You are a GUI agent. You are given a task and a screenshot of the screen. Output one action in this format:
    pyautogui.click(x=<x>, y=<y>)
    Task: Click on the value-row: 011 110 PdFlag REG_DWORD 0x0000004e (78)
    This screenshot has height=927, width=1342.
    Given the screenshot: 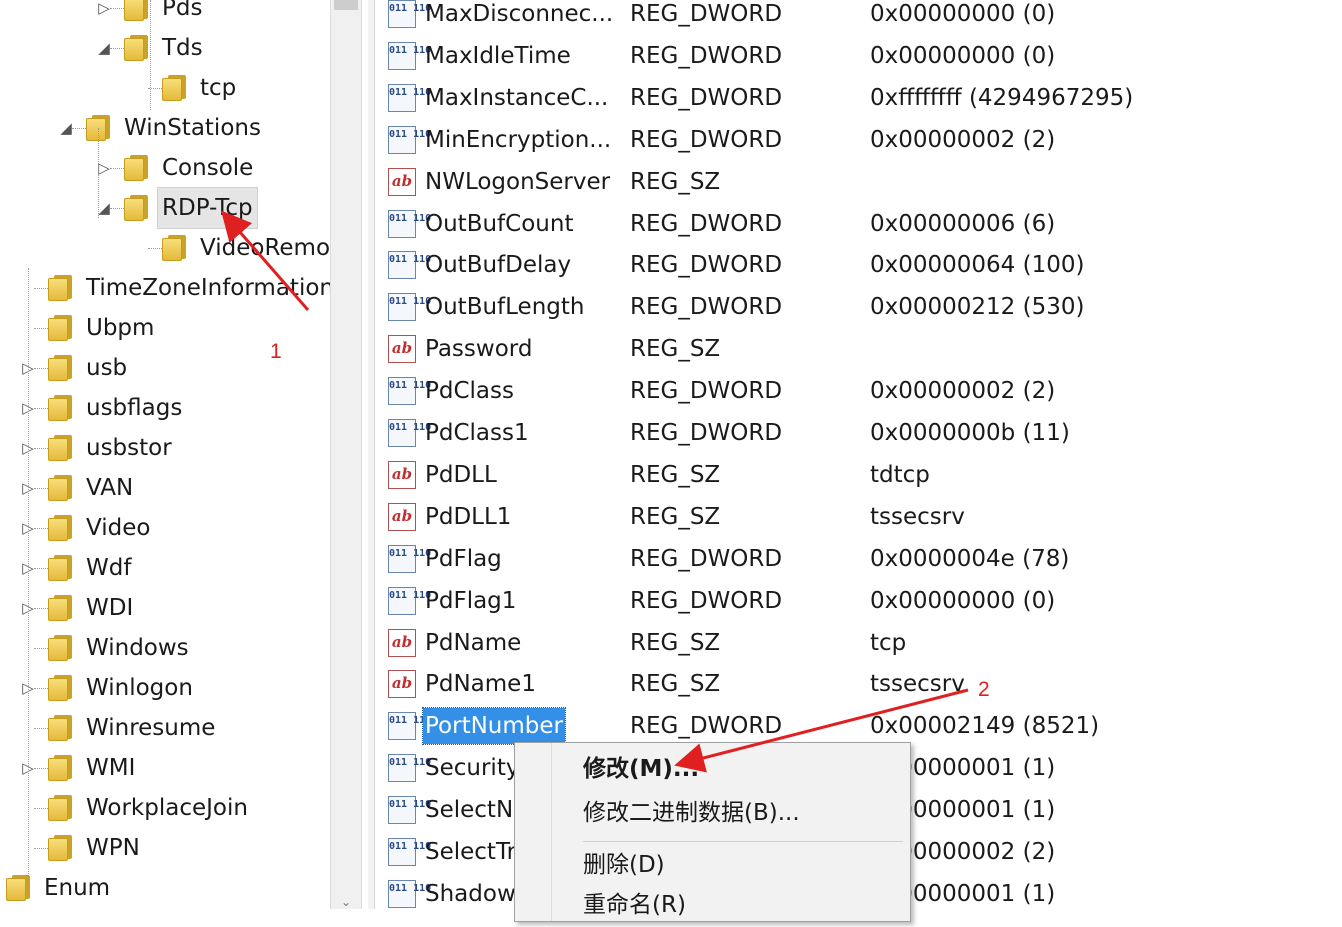 What is the action you would take?
    pyautogui.click(x=859, y=562)
    